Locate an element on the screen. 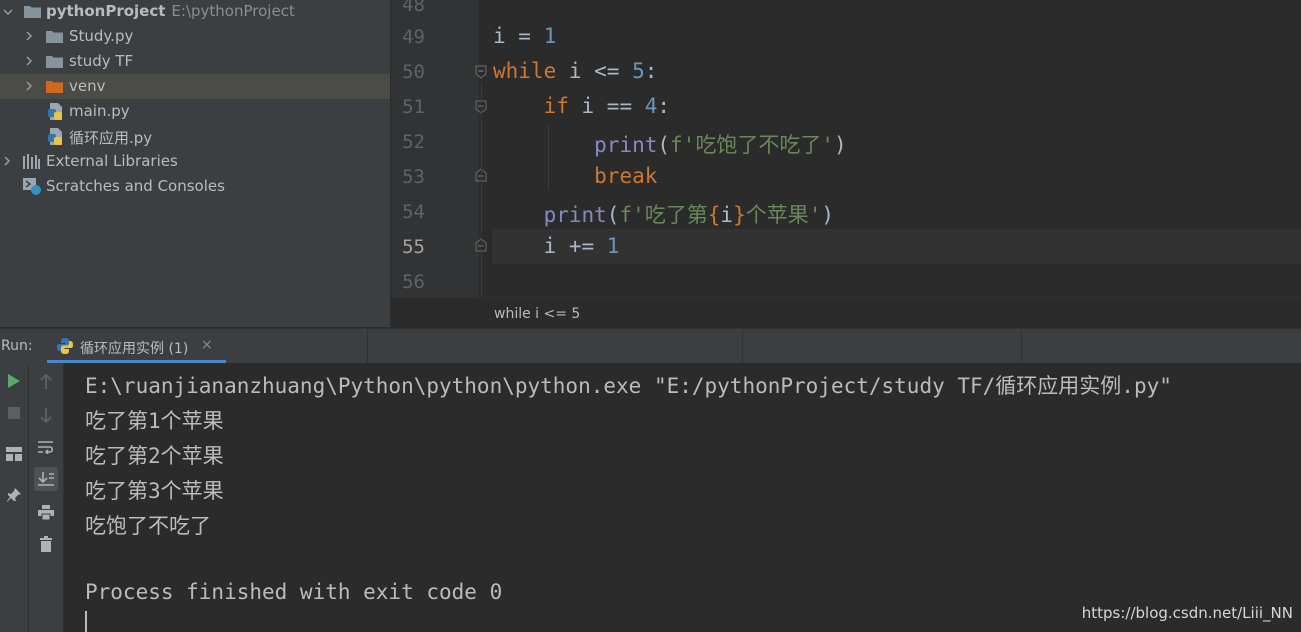 This screenshot has width=1301, height=632. breadcrumb: while i <= 5 is located at coordinates (846, 313).